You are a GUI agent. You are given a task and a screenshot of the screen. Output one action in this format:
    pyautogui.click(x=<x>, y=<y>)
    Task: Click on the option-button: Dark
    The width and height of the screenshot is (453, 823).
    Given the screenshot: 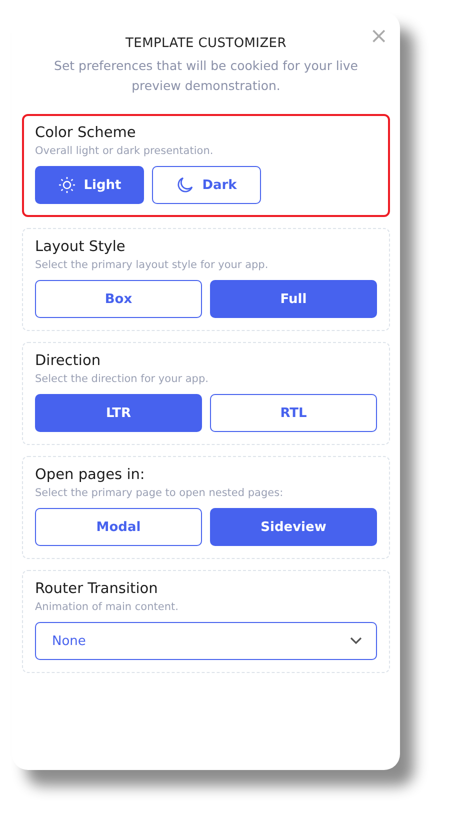 What is the action you would take?
    pyautogui.click(x=206, y=185)
    